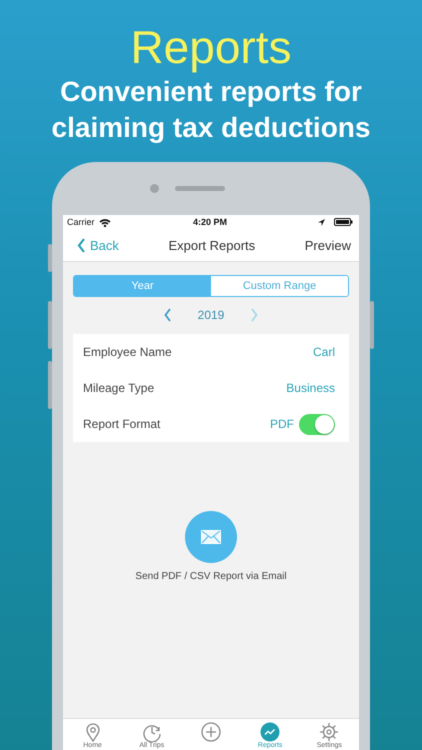  Describe the element at coordinates (321, 222) in the screenshot. I see `location-arrow-icon` at that location.